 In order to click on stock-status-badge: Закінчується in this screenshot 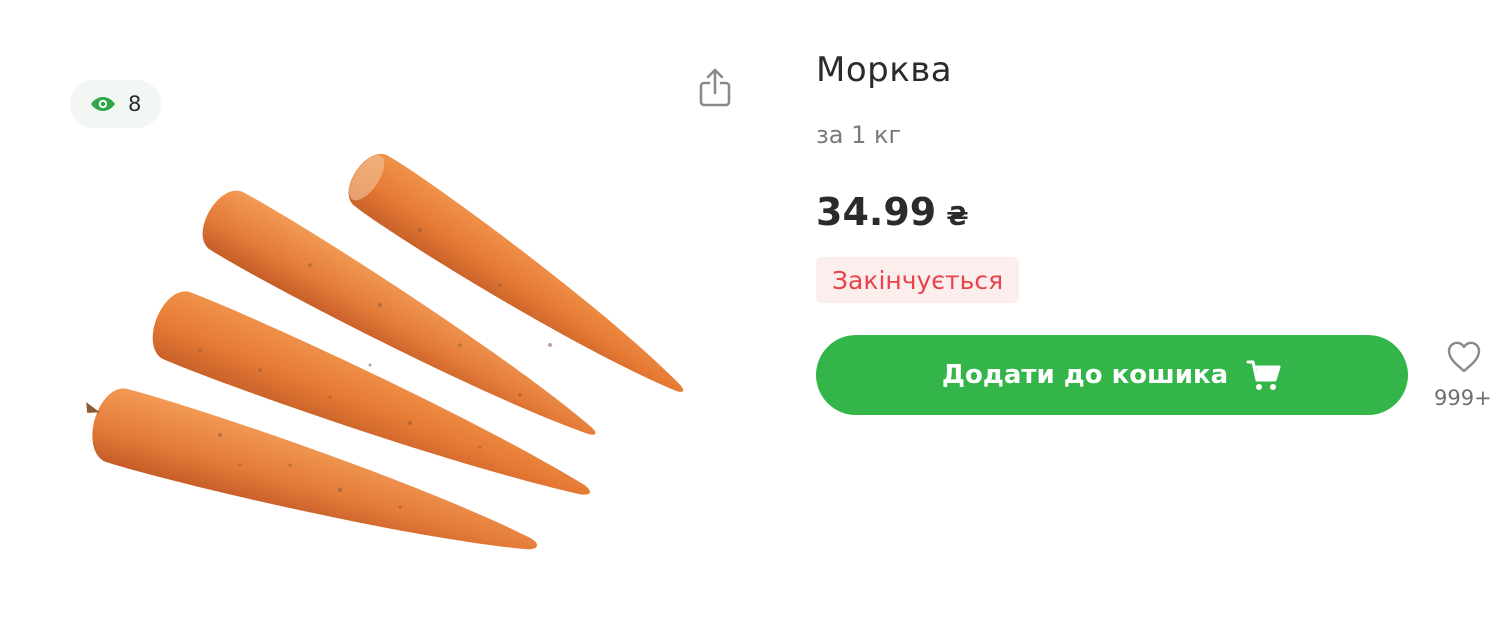, I will do `click(918, 280)`.